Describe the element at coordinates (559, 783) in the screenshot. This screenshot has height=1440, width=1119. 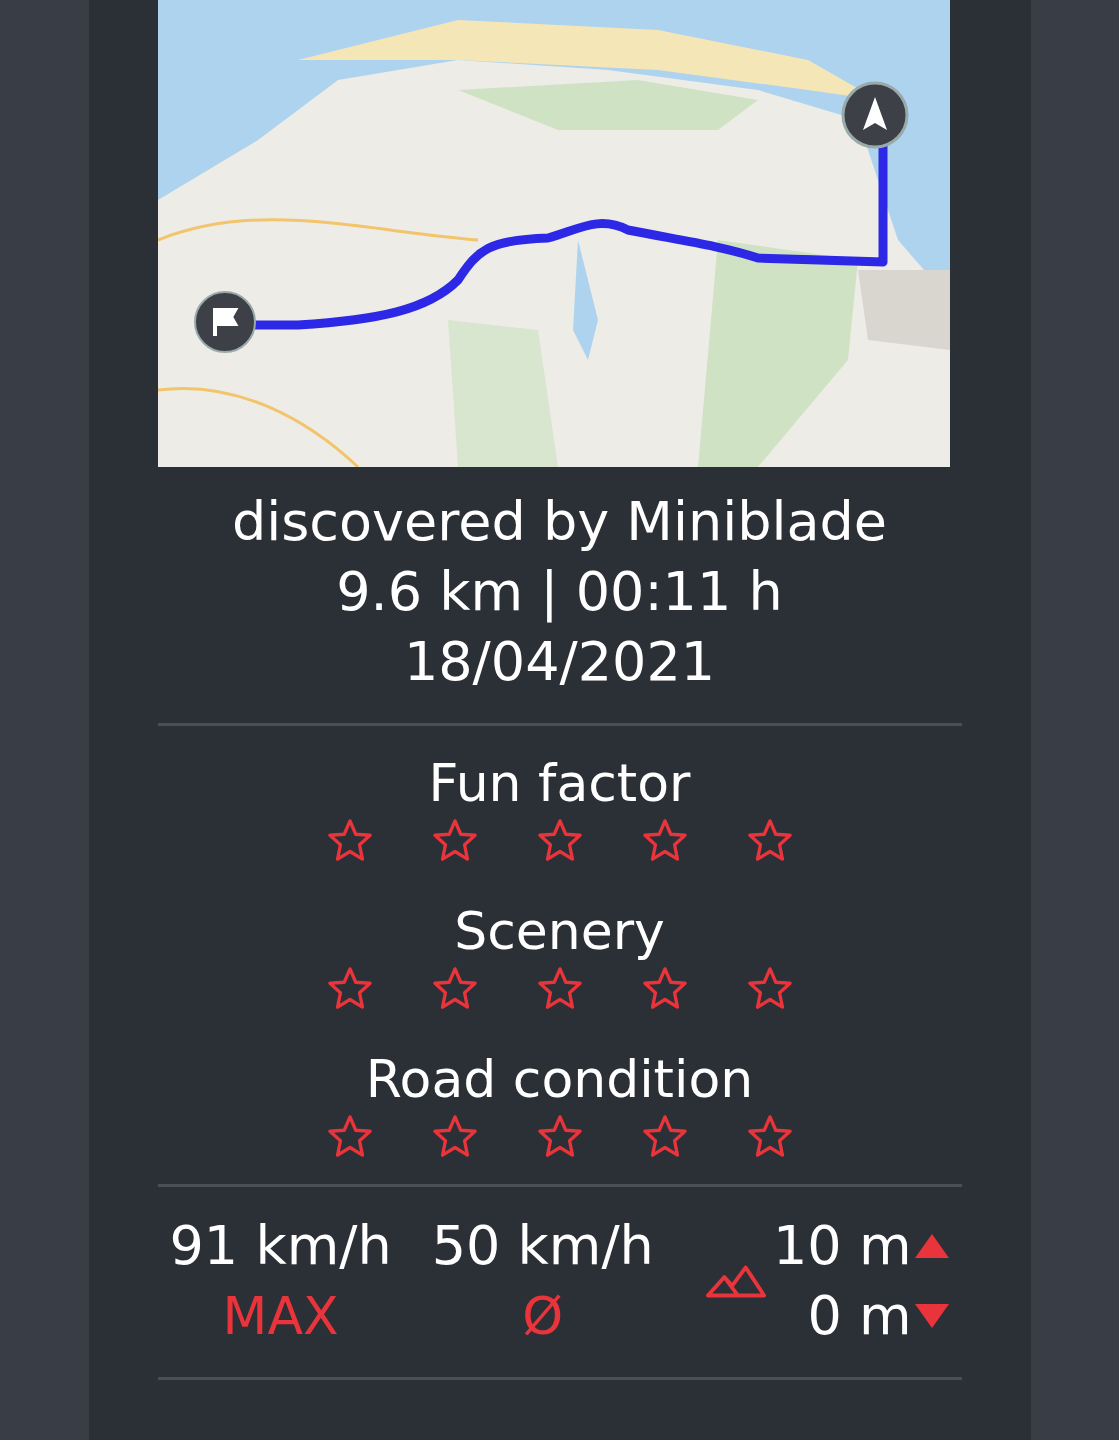
I see `rating-label: Fun factor` at that location.